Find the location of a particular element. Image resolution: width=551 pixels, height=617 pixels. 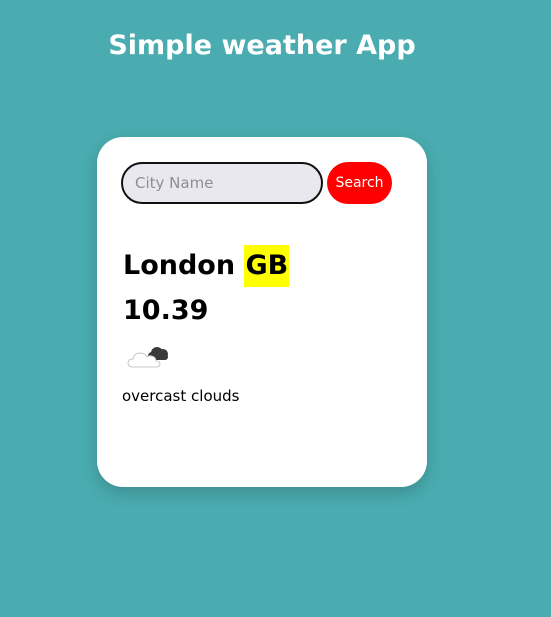

search-button: Search is located at coordinates (359, 183).